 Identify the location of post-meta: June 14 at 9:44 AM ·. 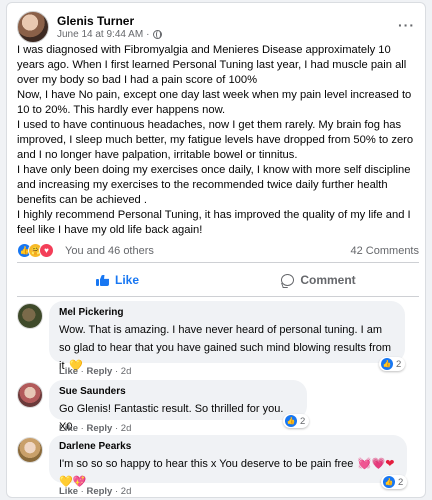
(109, 34).